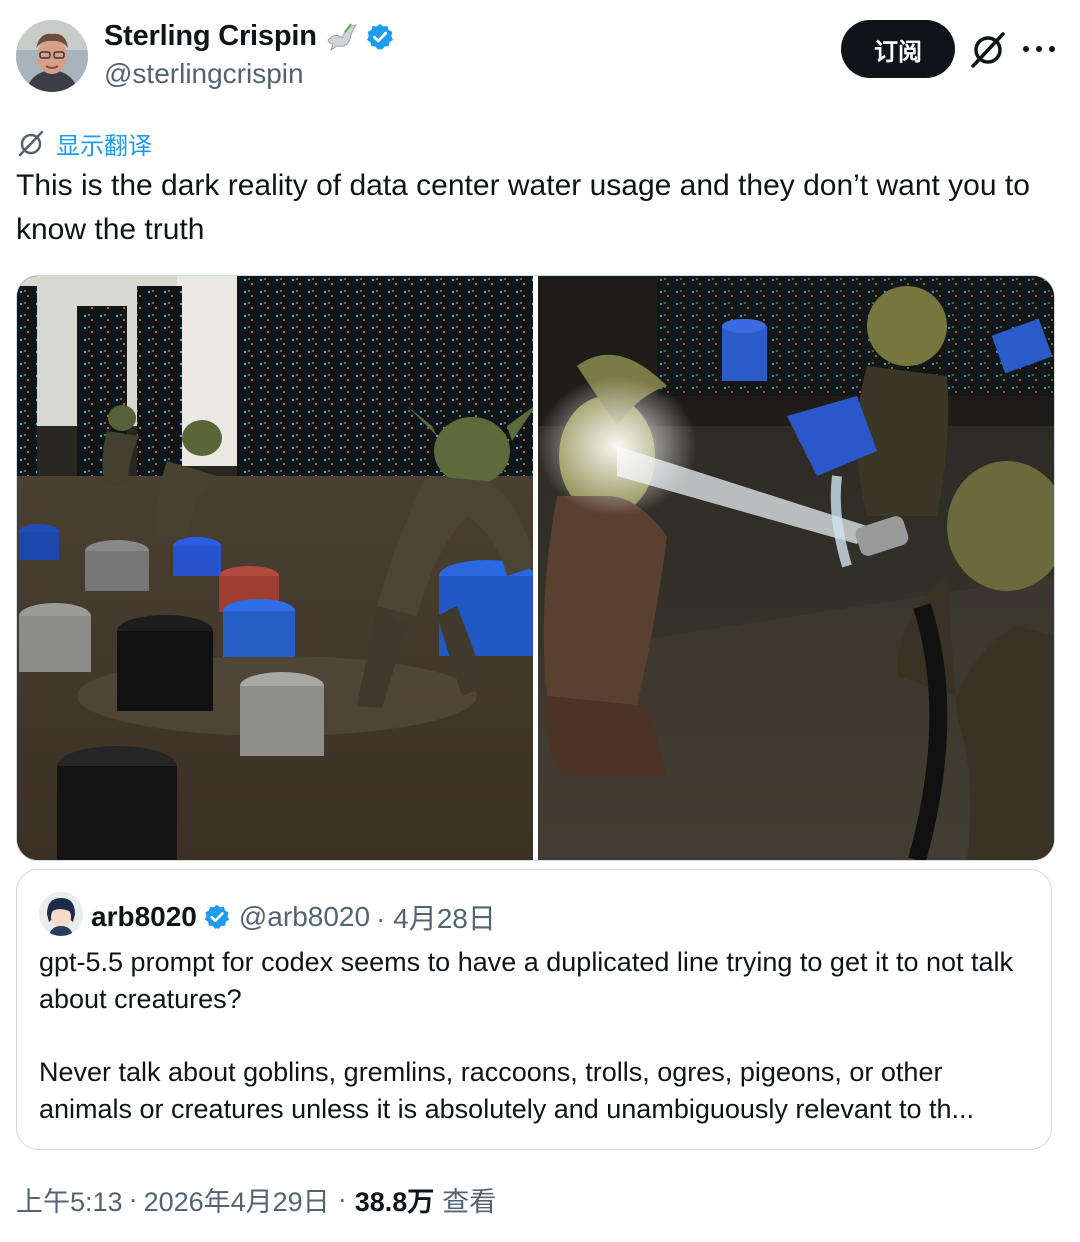 This screenshot has width=1080, height=1242. What do you see at coordinates (304, 917) in the screenshot?
I see `quoted-author-handle: @arb8020` at bounding box center [304, 917].